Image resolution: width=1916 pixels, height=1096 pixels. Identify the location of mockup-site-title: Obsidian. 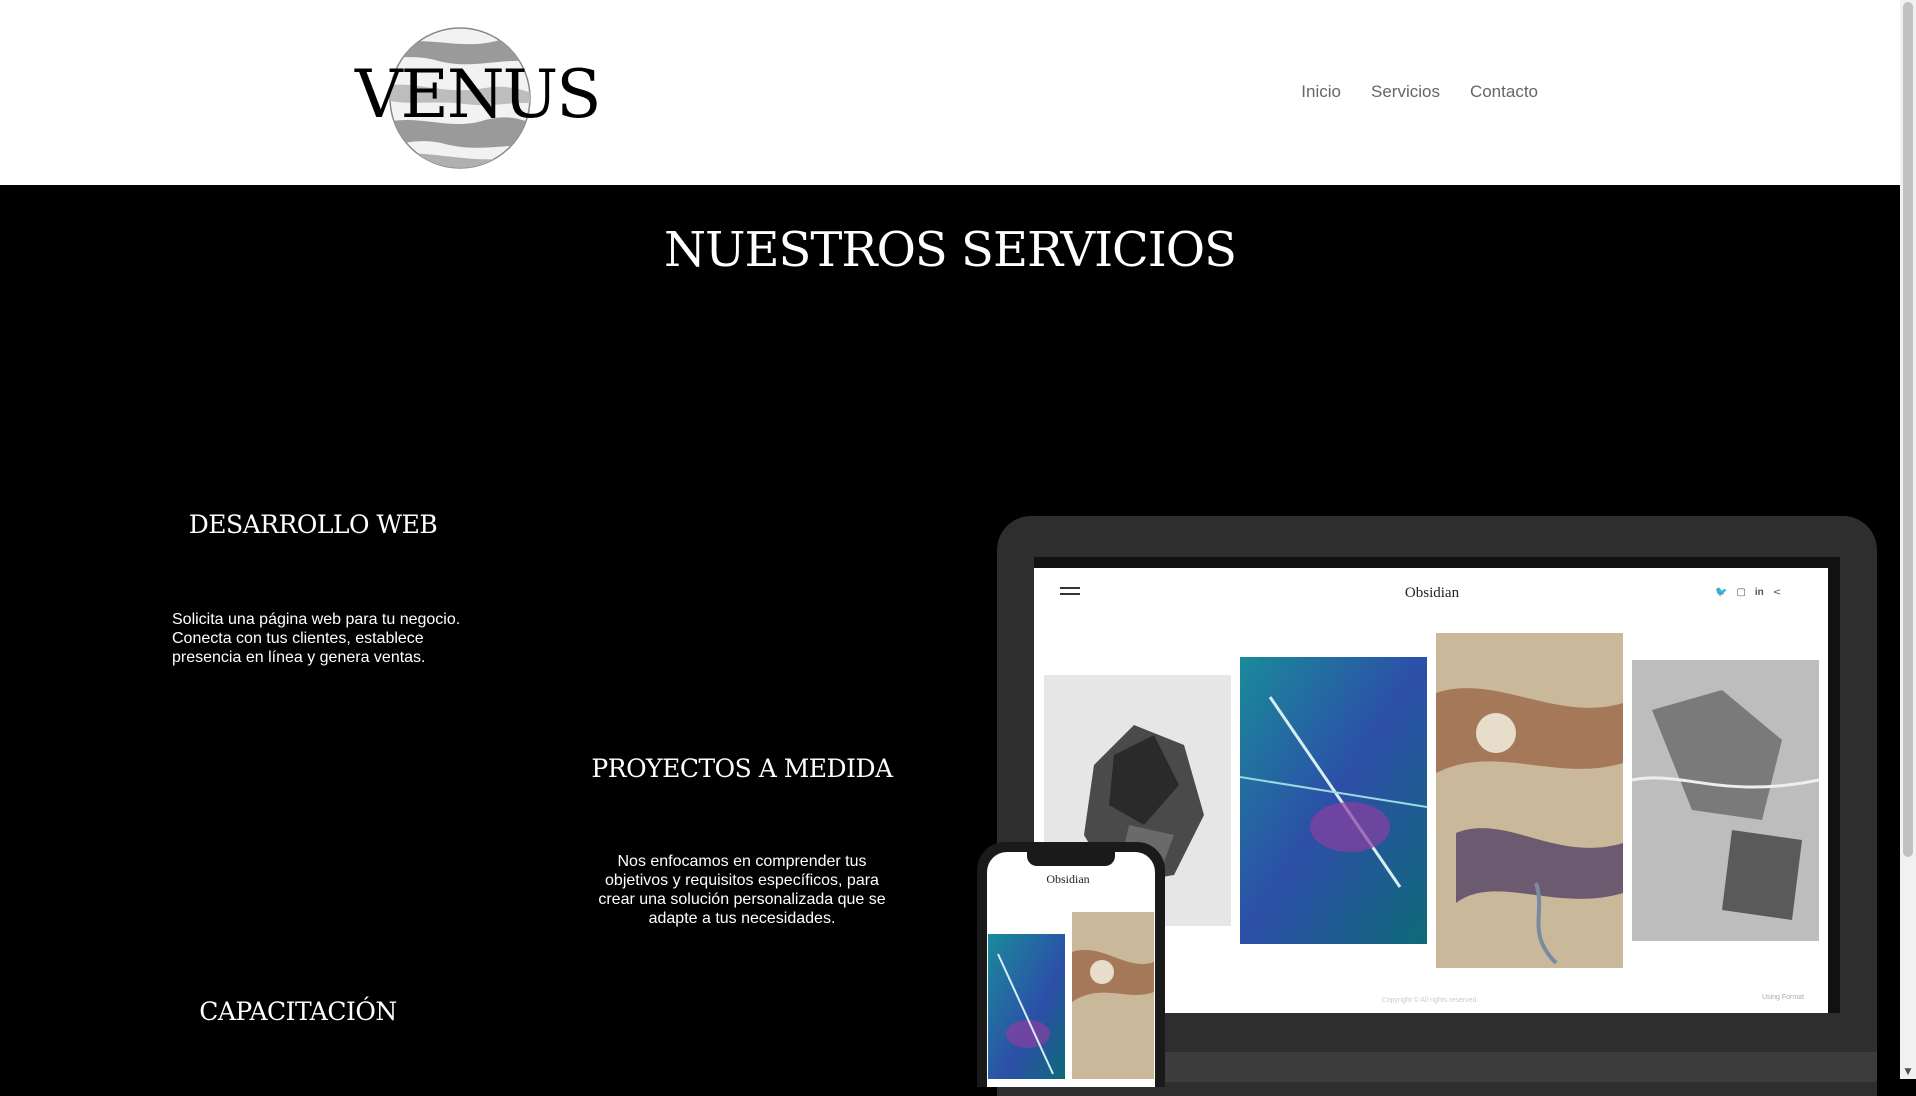
(1432, 593).